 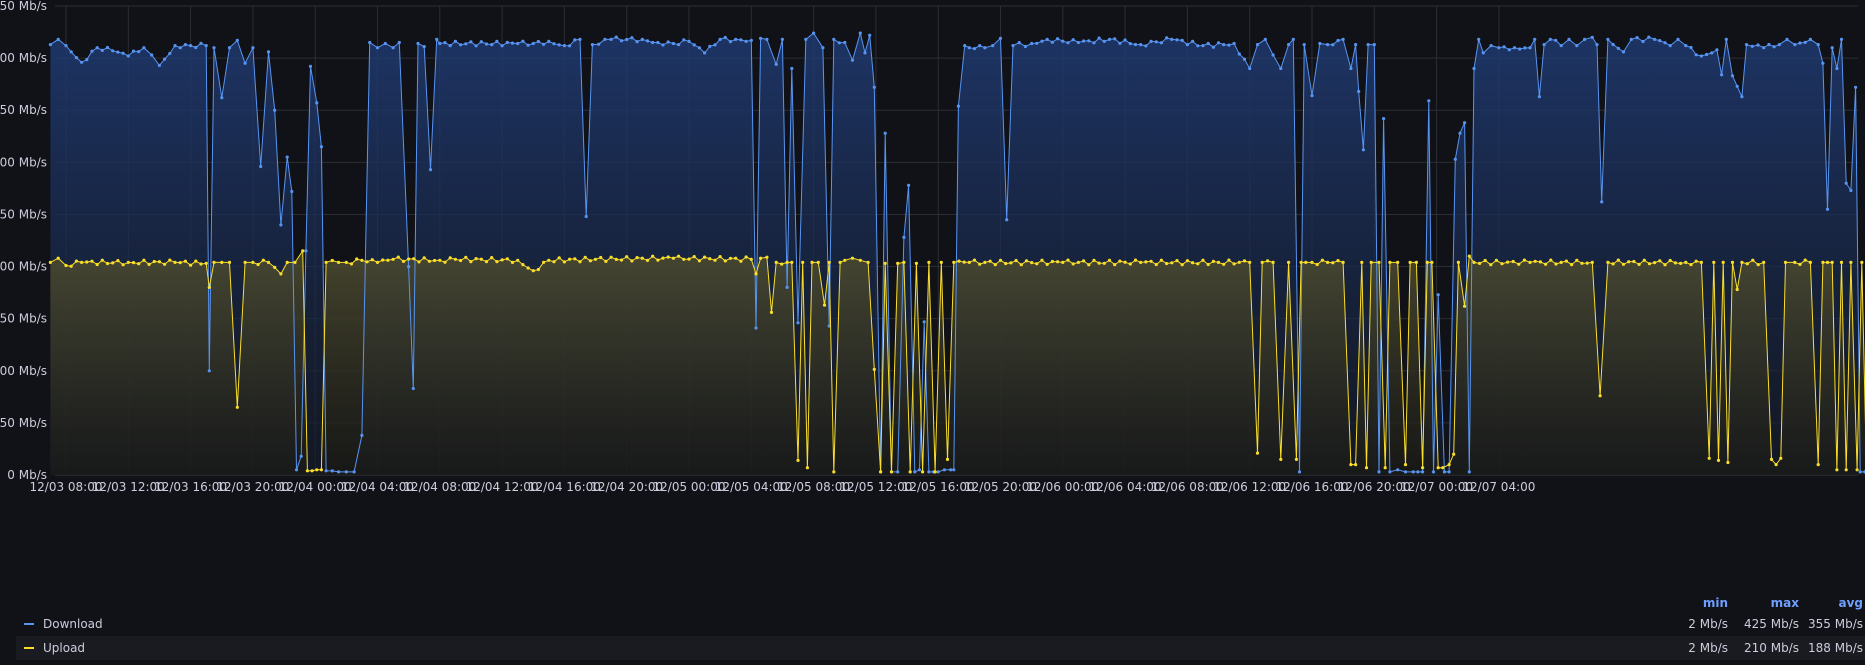 What do you see at coordinates (1698, 603) in the screenshot?
I see `legend-min-header: min` at bounding box center [1698, 603].